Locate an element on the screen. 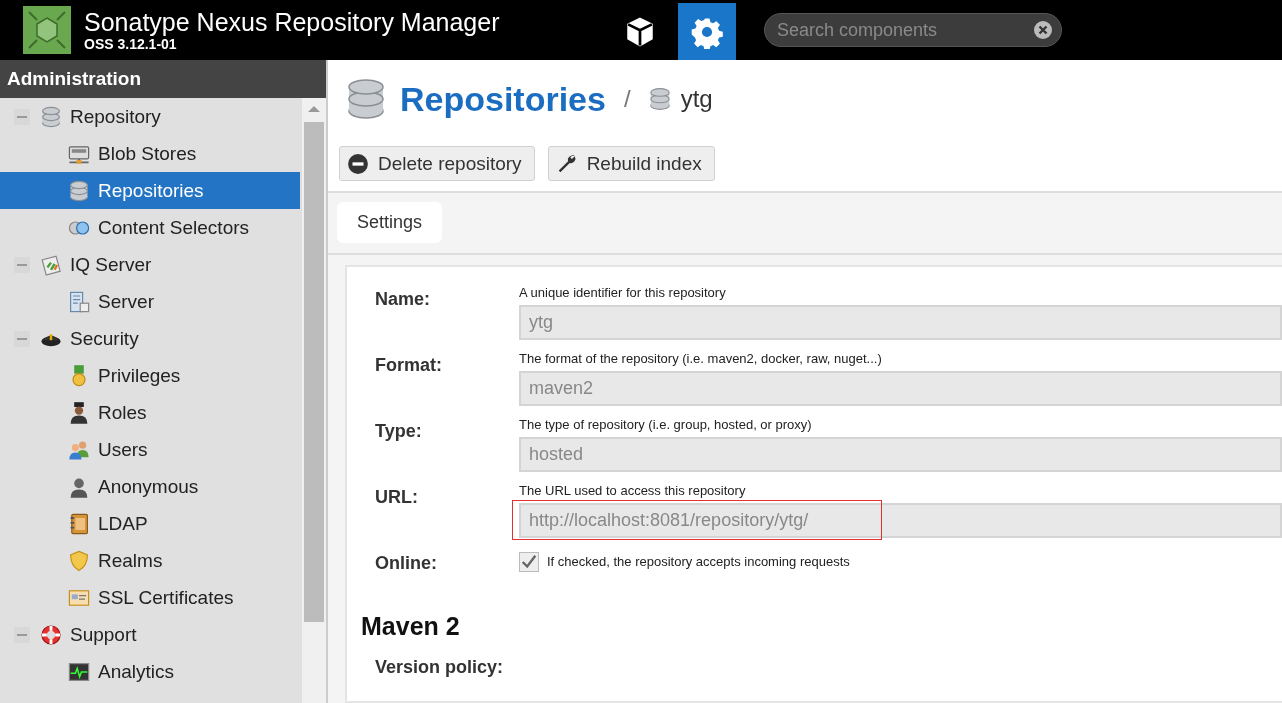  tree-item: Repository is located at coordinates (150, 116).